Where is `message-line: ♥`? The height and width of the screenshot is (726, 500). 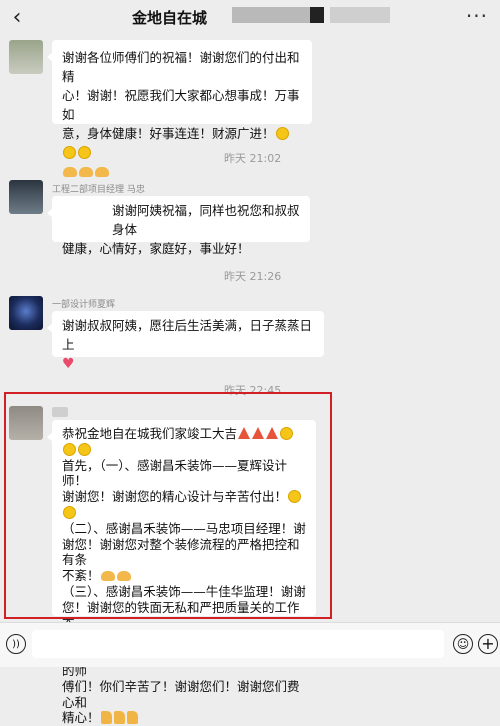
message-line: ♥ is located at coordinates (188, 364).